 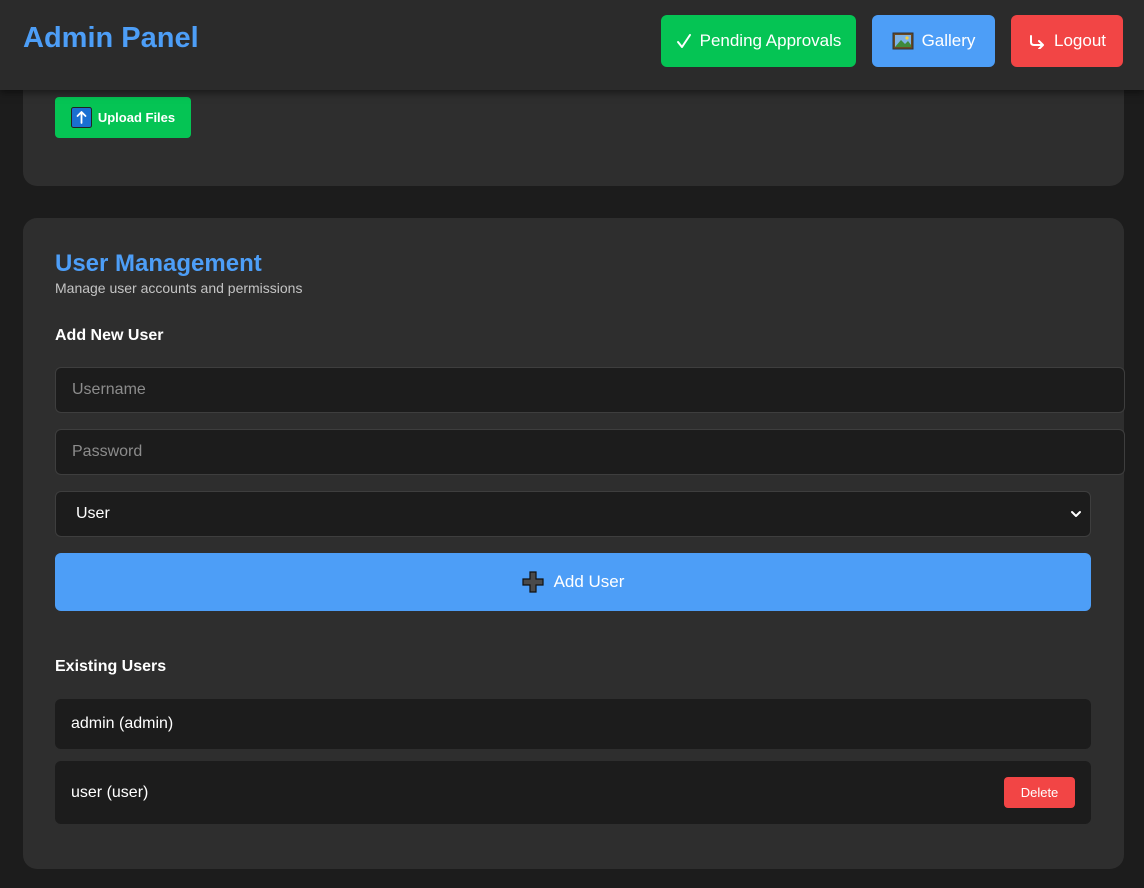 I want to click on password-input, so click(x=590, y=452).